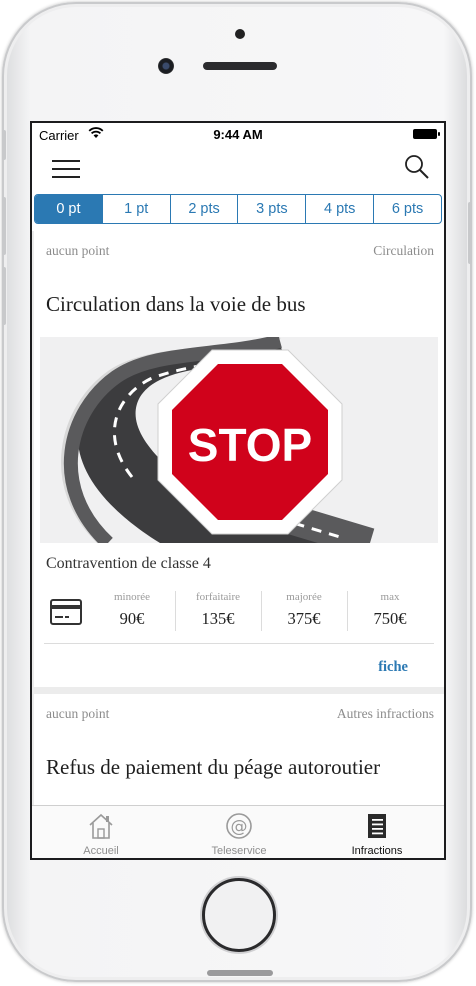  I want to click on segment-2-pts: 2 pts, so click(203, 209).